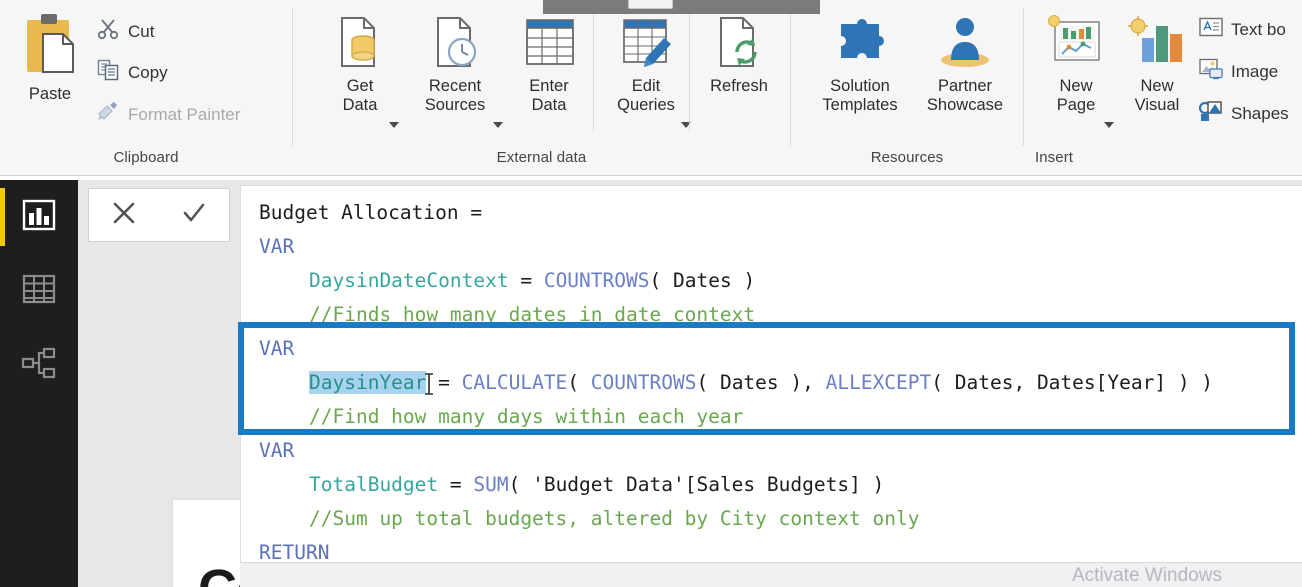  I want to click on paste-button-label: Paste, so click(50, 94).